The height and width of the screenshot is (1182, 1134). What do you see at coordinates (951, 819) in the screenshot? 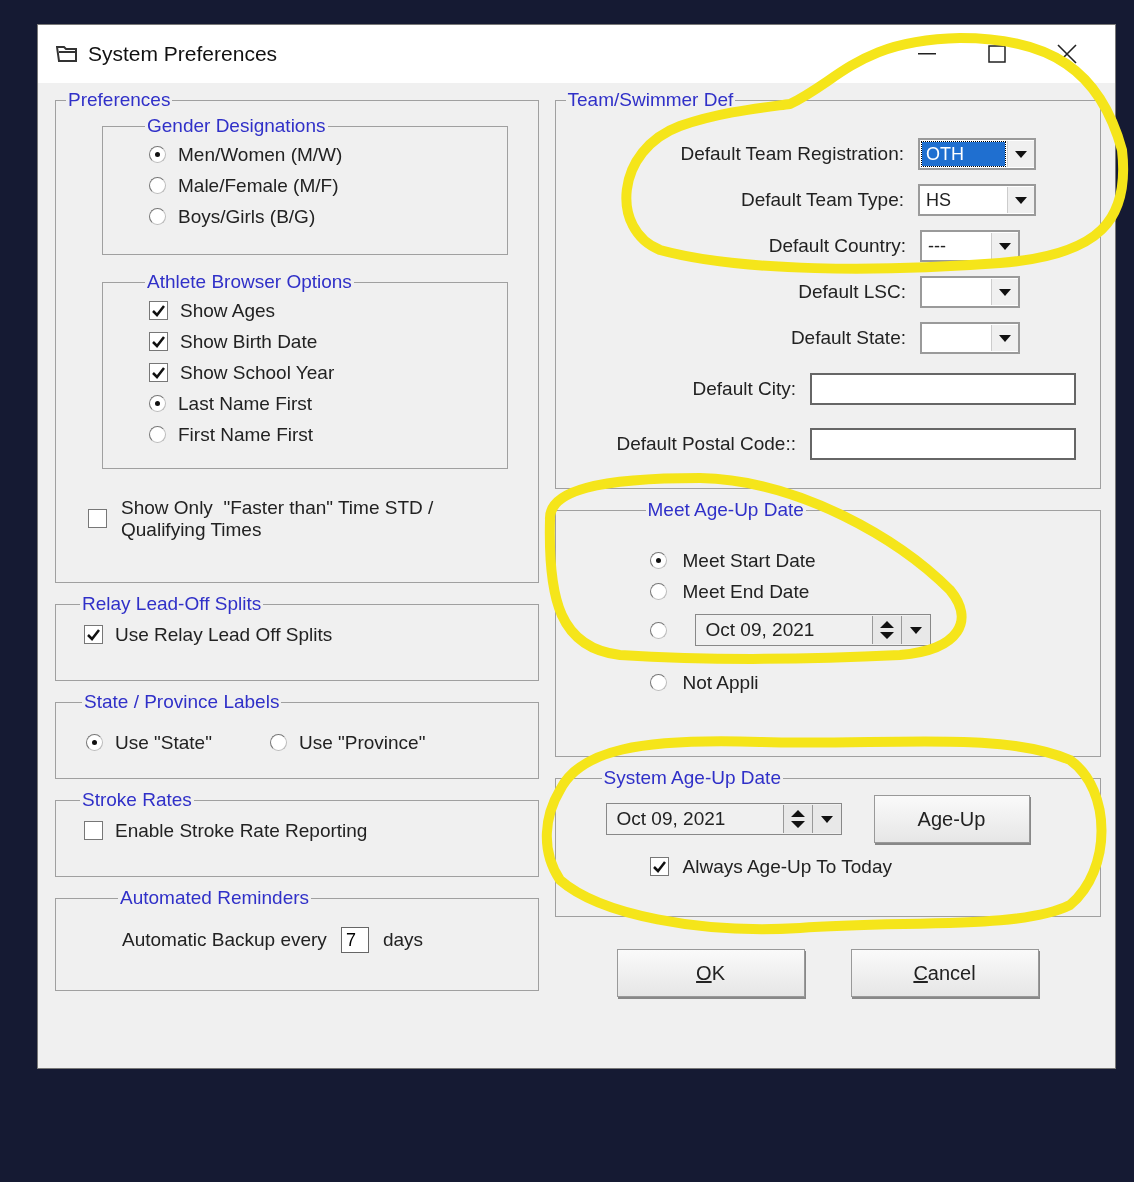
I see `age-up-button: Age-Up` at bounding box center [951, 819].